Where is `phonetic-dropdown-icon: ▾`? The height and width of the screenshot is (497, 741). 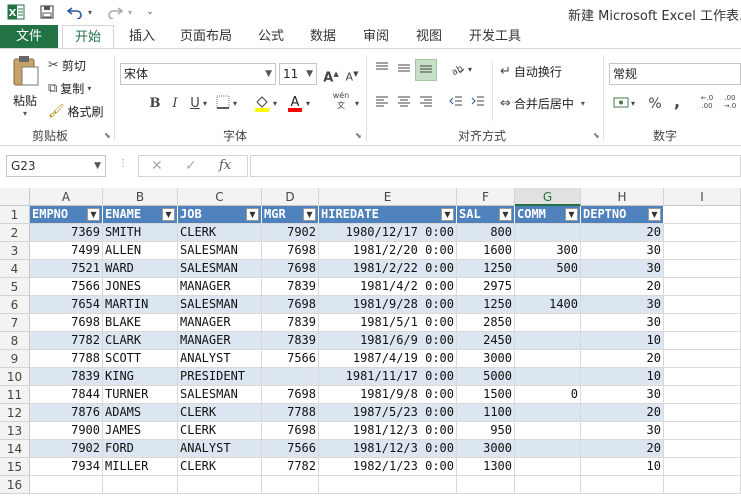
phonetic-dropdown-icon: ▾ is located at coordinates (357, 104).